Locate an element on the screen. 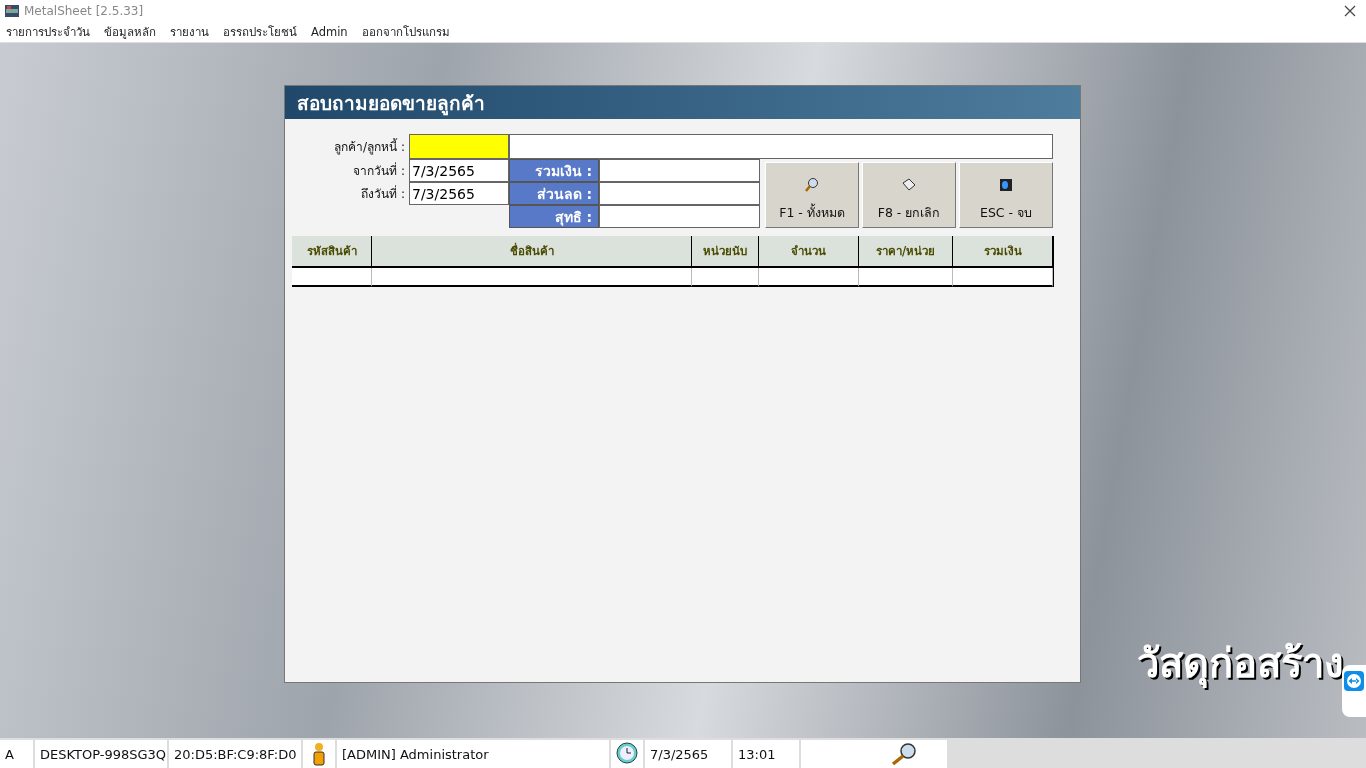 The image size is (1366, 768). customer-code-field is located at coordinates (459, 146).